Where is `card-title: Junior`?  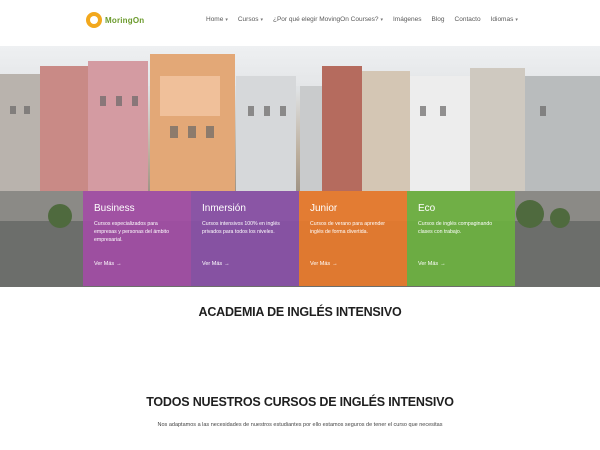 card-title: Junior is located at coordinates (324, 208).